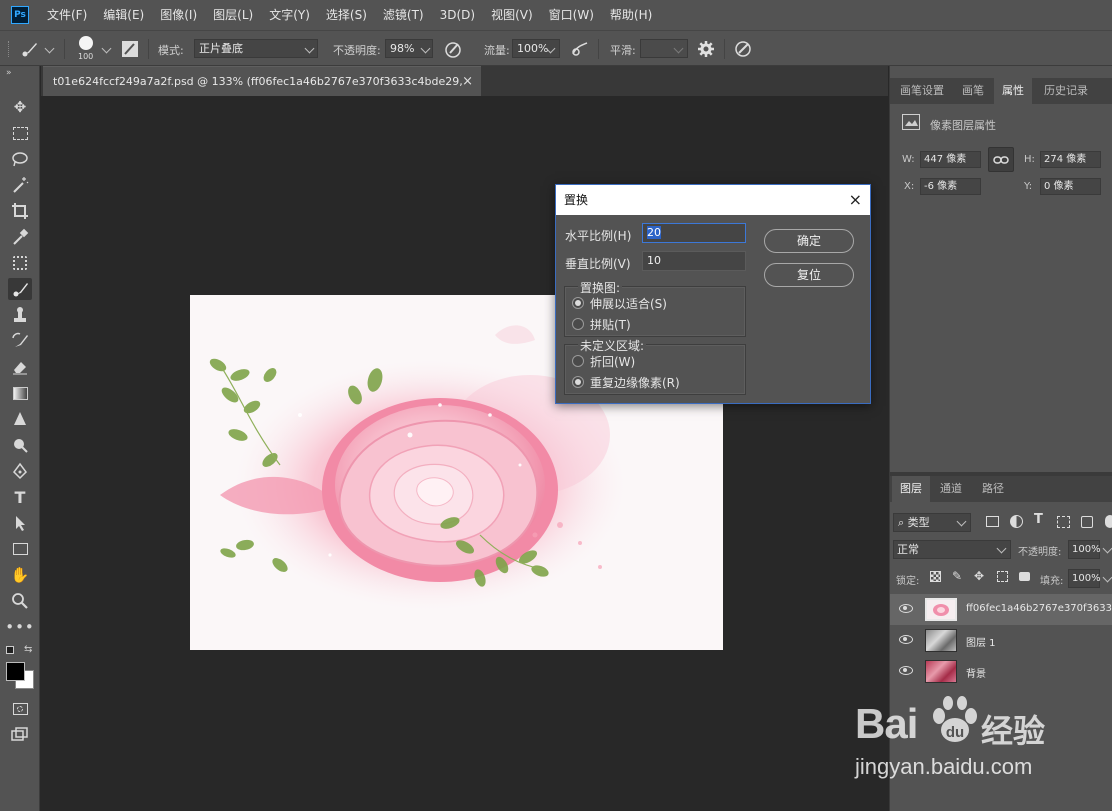 The height and width of the screenshot is (811, 1112). I want to click on clone-stamp-tool-icon, so click(20, 315).